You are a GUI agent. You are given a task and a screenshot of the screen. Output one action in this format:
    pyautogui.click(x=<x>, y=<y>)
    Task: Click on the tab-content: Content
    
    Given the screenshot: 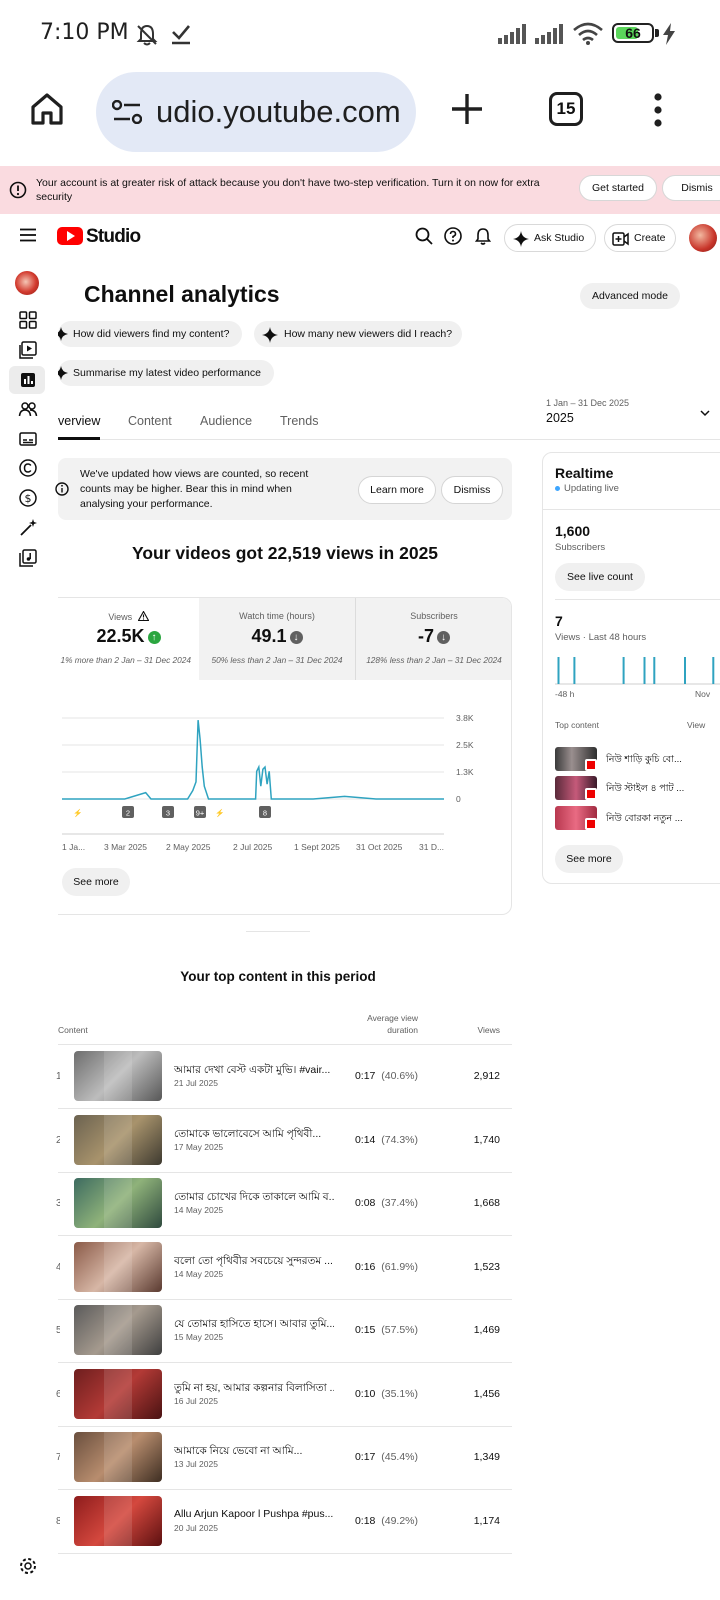 What is the action you would take?
    pyautogui.click(x=150, y=421)
    